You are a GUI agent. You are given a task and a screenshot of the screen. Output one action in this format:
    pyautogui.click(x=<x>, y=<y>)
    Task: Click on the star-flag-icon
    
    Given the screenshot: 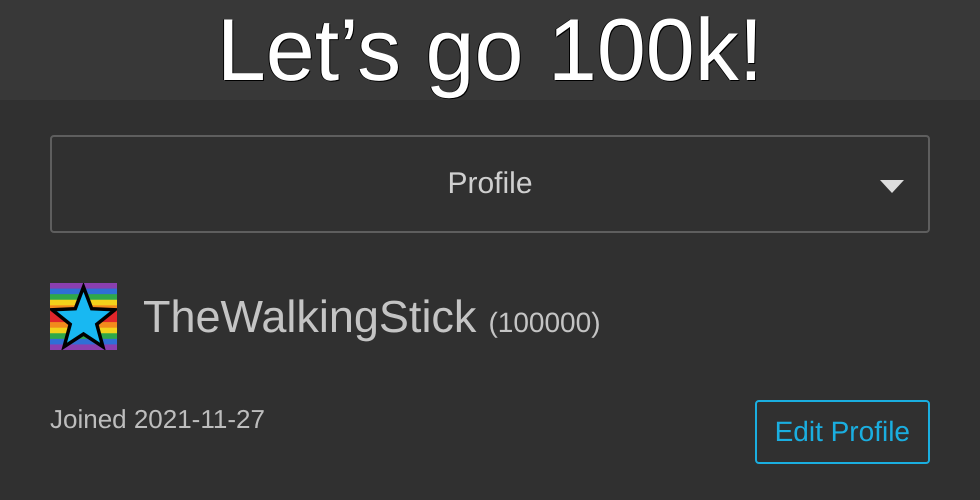 What is the action you would take?
    pyautogui.click(x=83, y=316)
    